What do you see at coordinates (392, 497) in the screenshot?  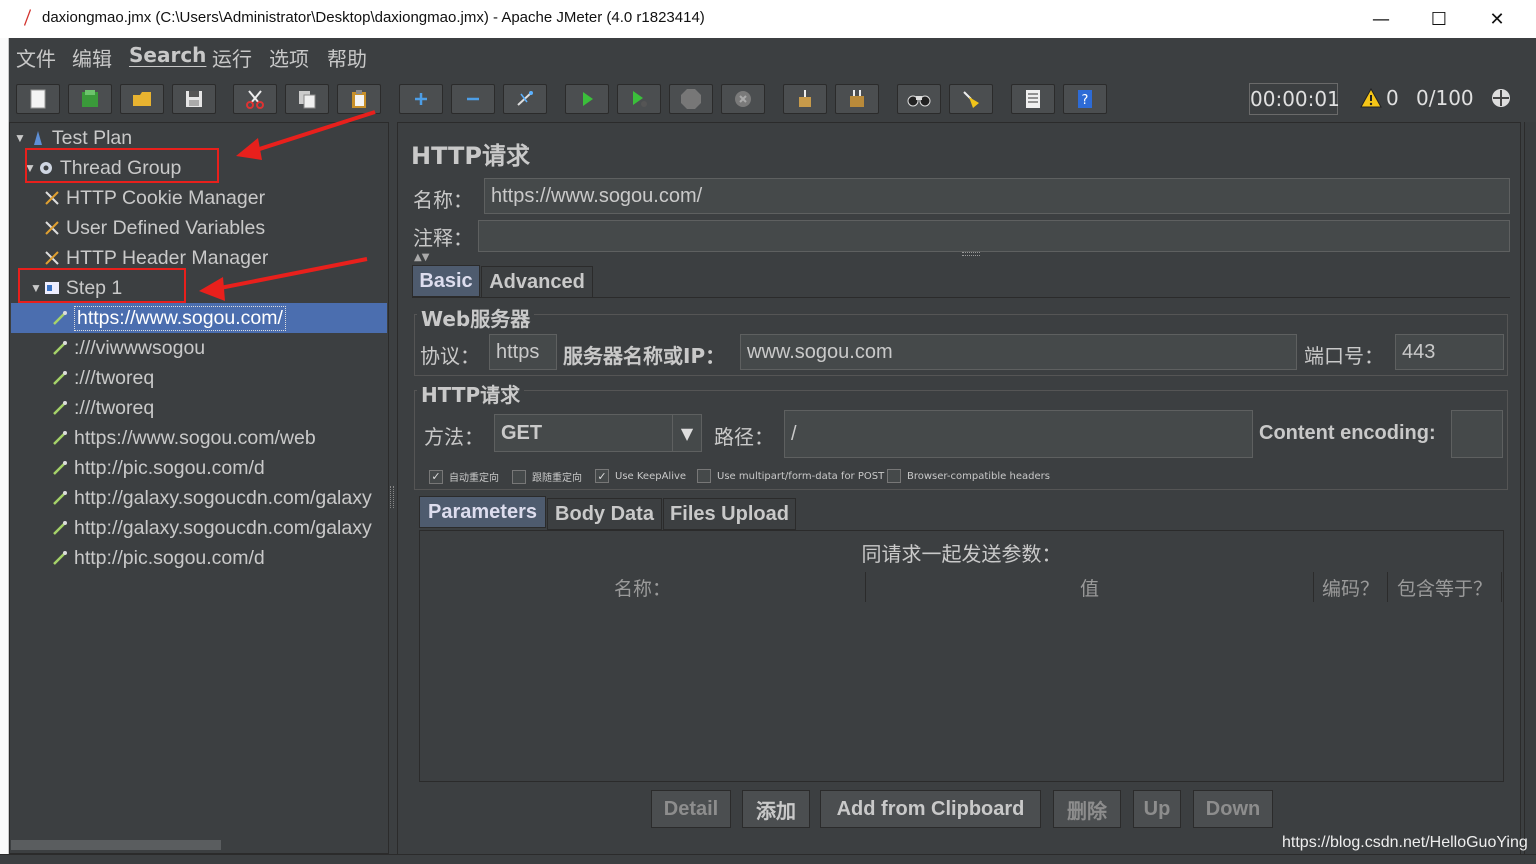 I see `split-pane-divider` at bounding box center [392, 497].